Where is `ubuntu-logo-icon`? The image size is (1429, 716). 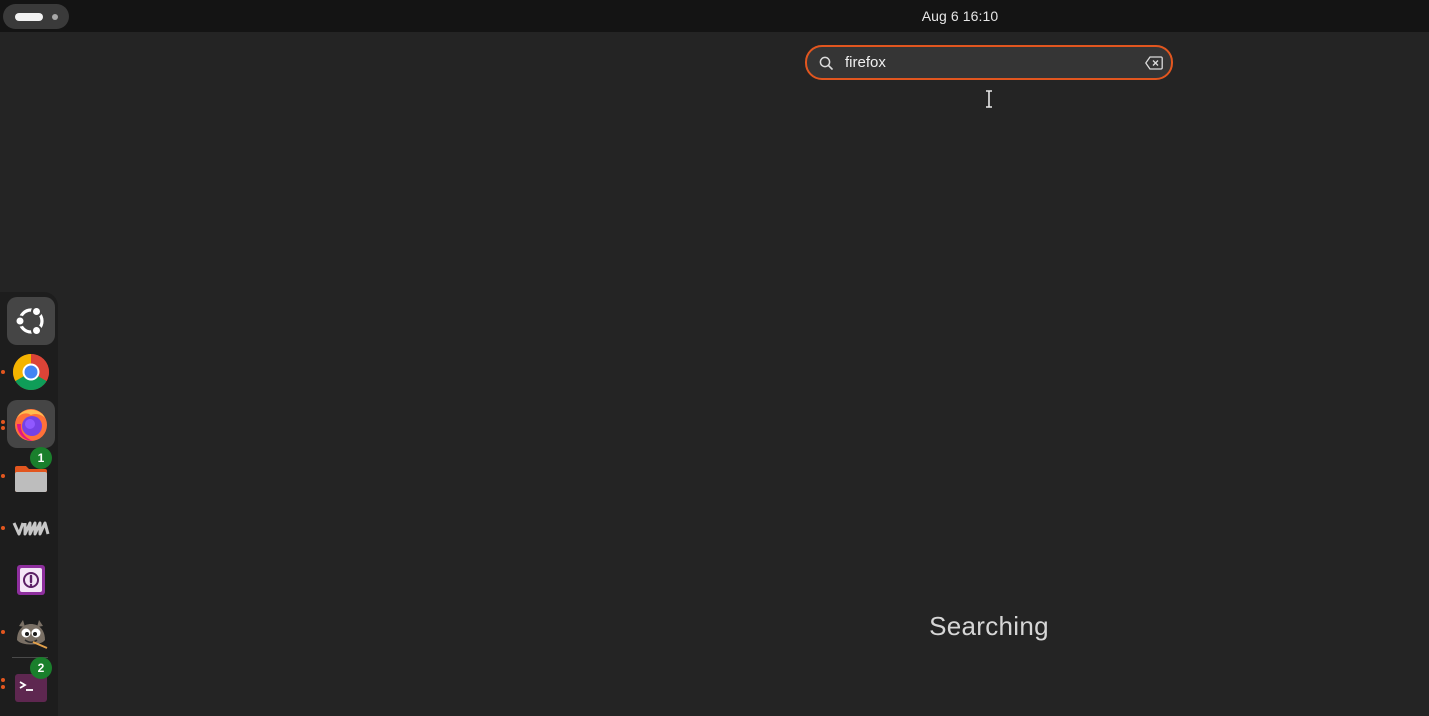 ubuntu-logo-icon is located at coordinates (29, 321).